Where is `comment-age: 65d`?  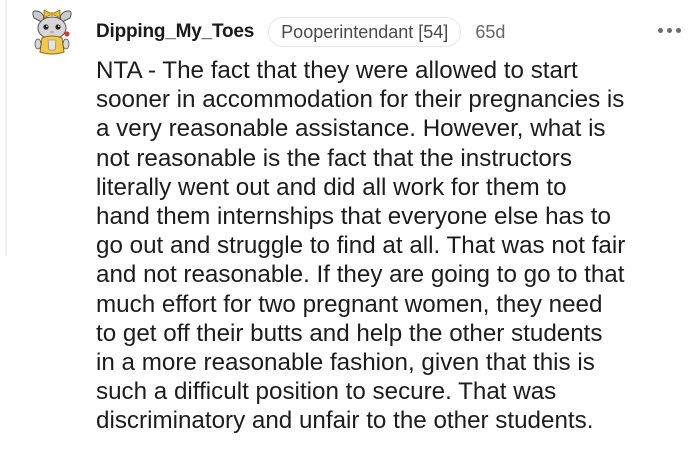
comment-age: 65d is located at coordinates (490, 31).